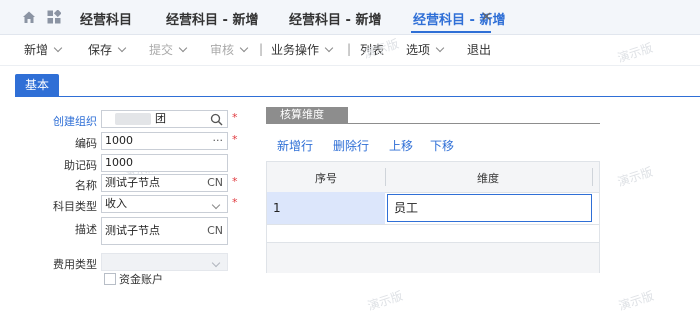 The image size is (700, 314). I want to click on options-button: 选项, so click(425, 49).